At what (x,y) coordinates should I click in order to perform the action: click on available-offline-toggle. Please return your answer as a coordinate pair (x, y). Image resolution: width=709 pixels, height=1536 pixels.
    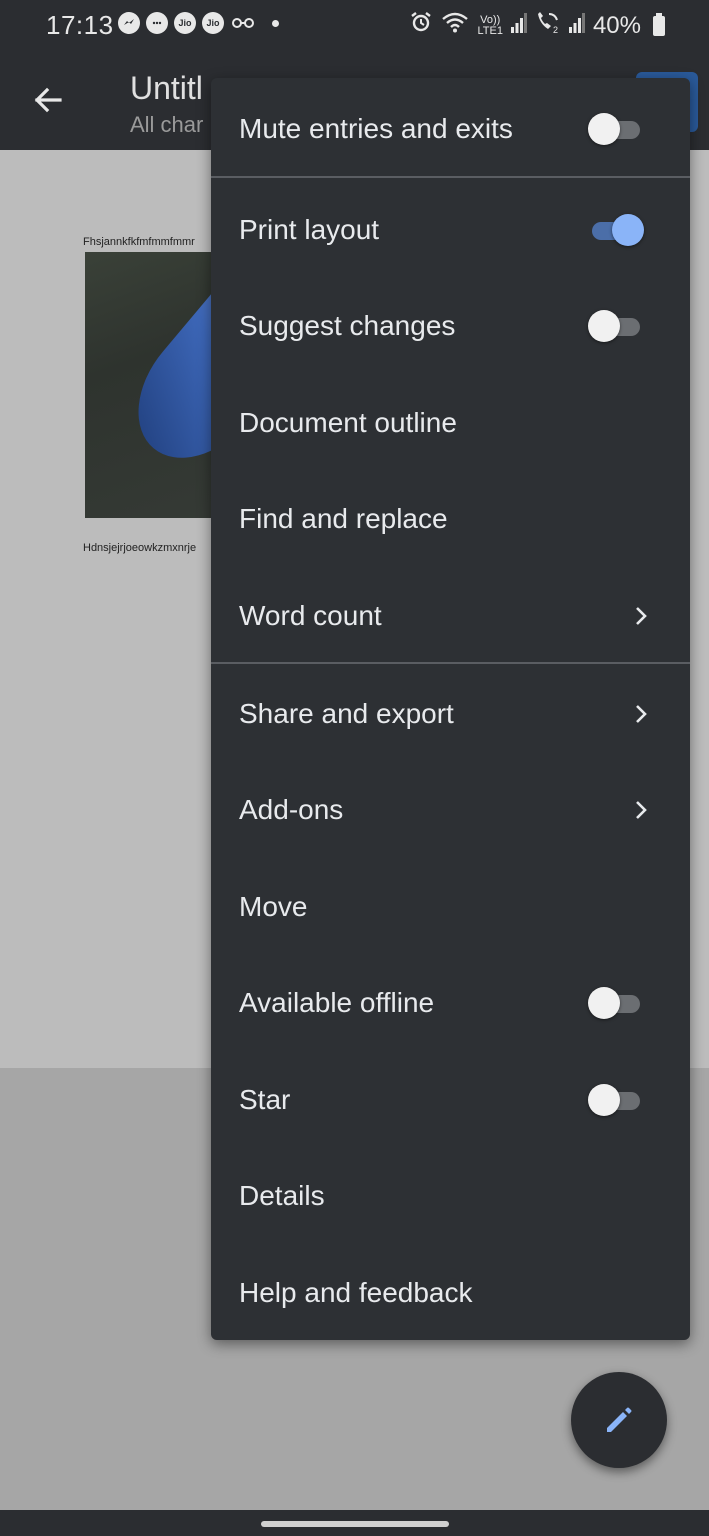
    Looking at the image, I should click on (615, 1003).